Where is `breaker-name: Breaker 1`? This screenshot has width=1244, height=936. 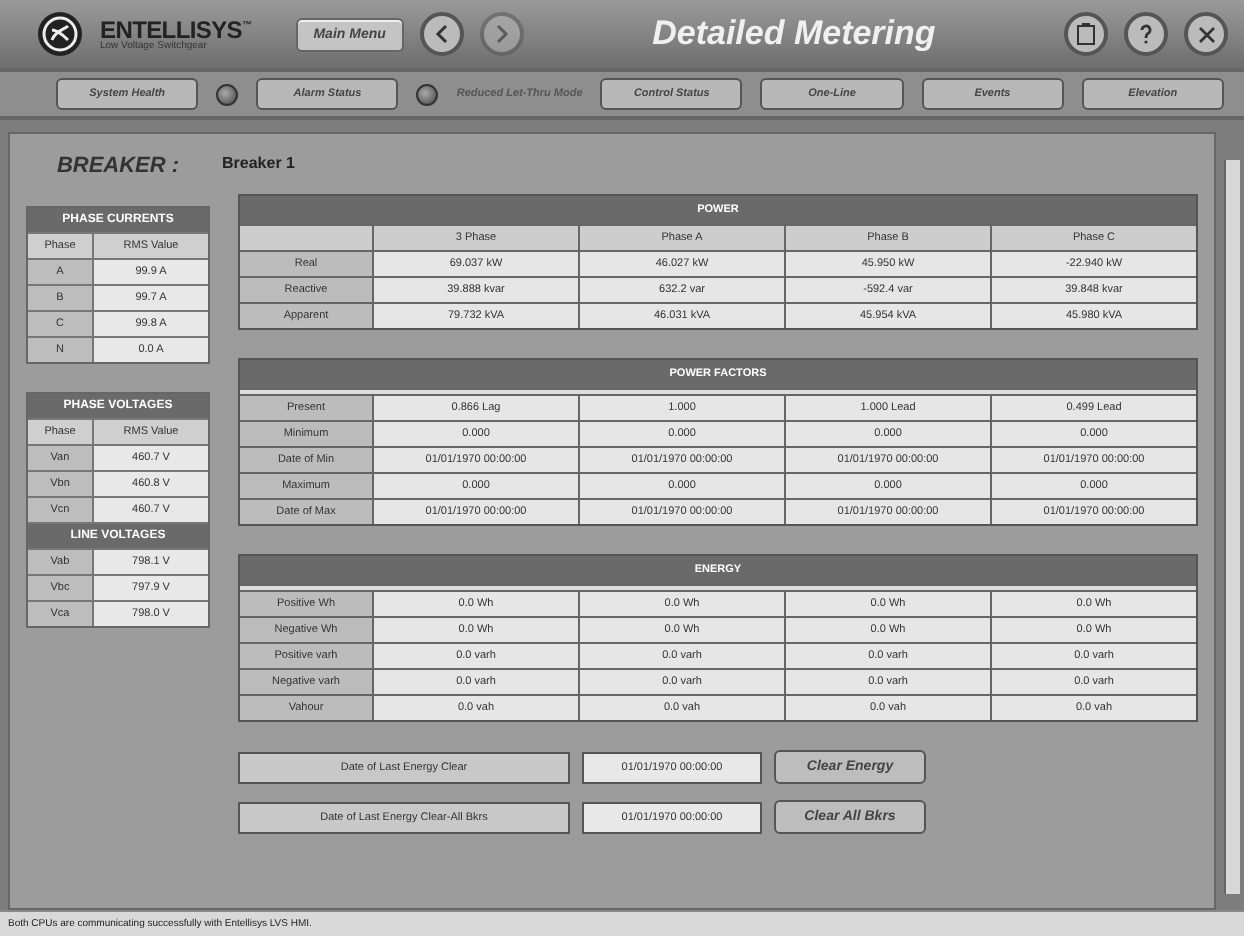 breaker-name: Breaker 1 is located at coordinates (259, 165).